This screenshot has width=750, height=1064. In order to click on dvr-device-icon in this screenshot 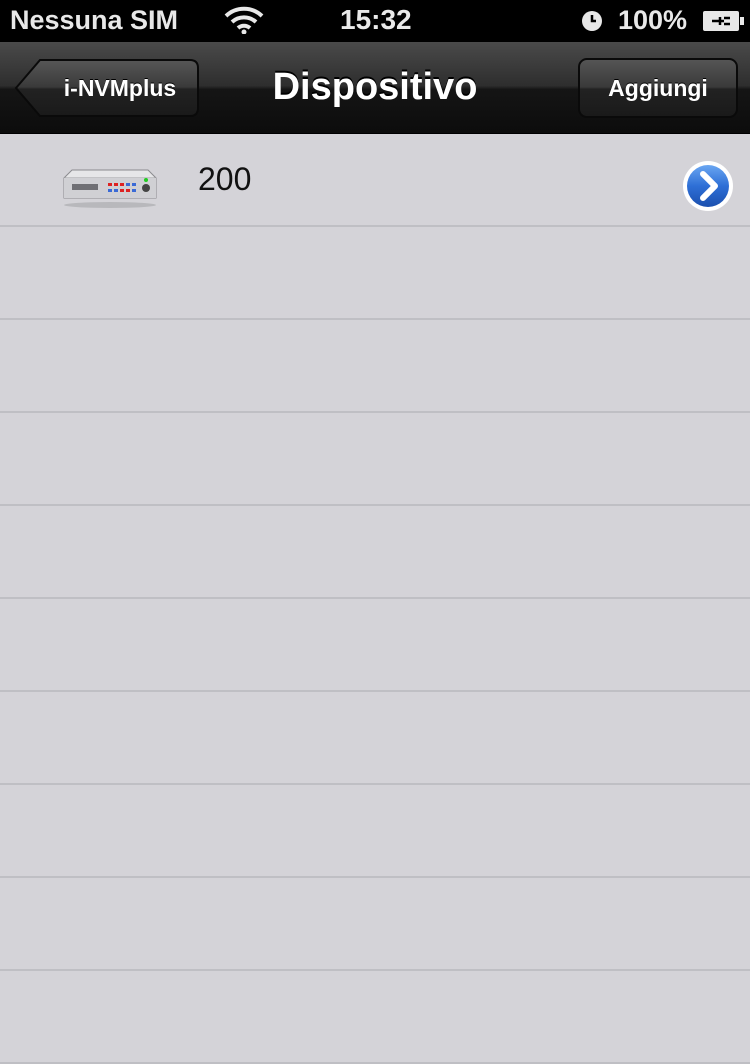, I will do `click(110, 188)`.